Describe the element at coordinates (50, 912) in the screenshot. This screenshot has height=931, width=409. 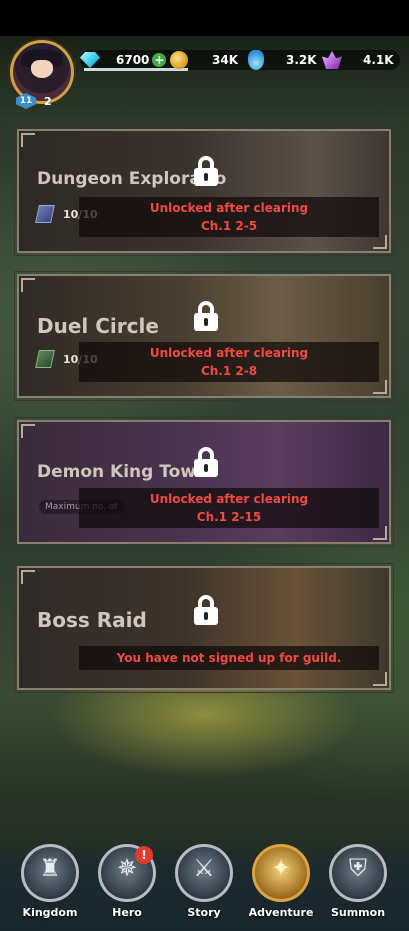
I see `nav-label: Kingdom` at that location.